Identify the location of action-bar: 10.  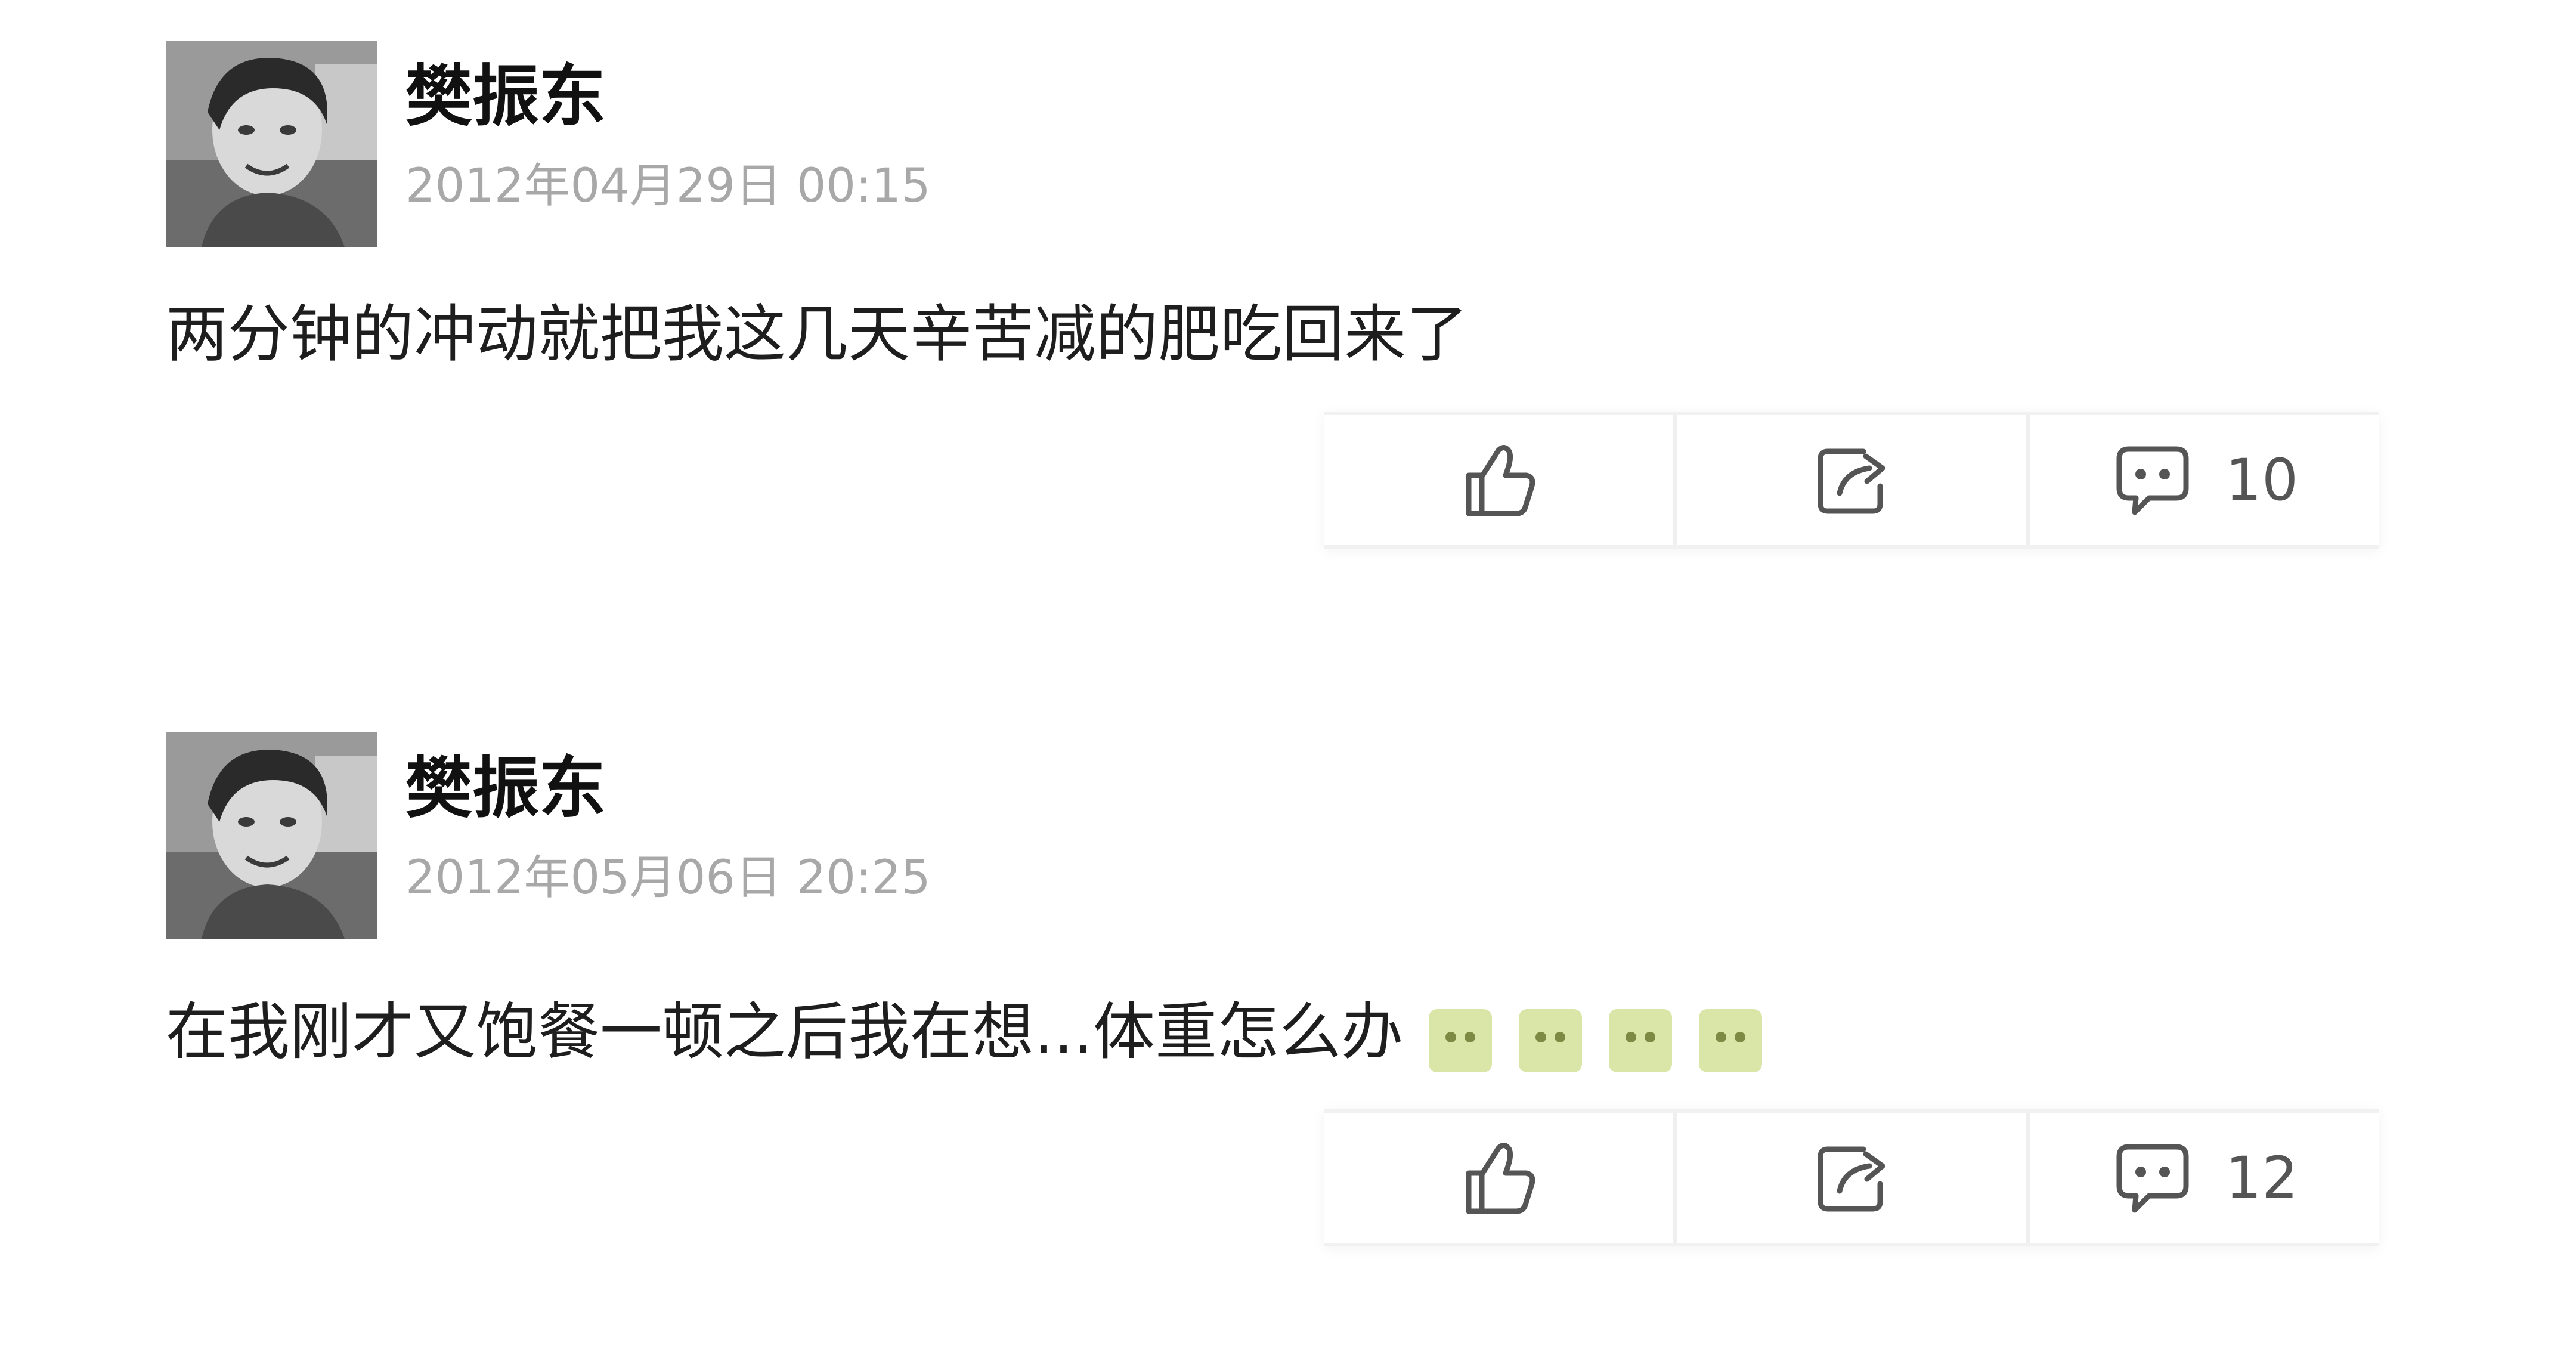
(1851, 480).